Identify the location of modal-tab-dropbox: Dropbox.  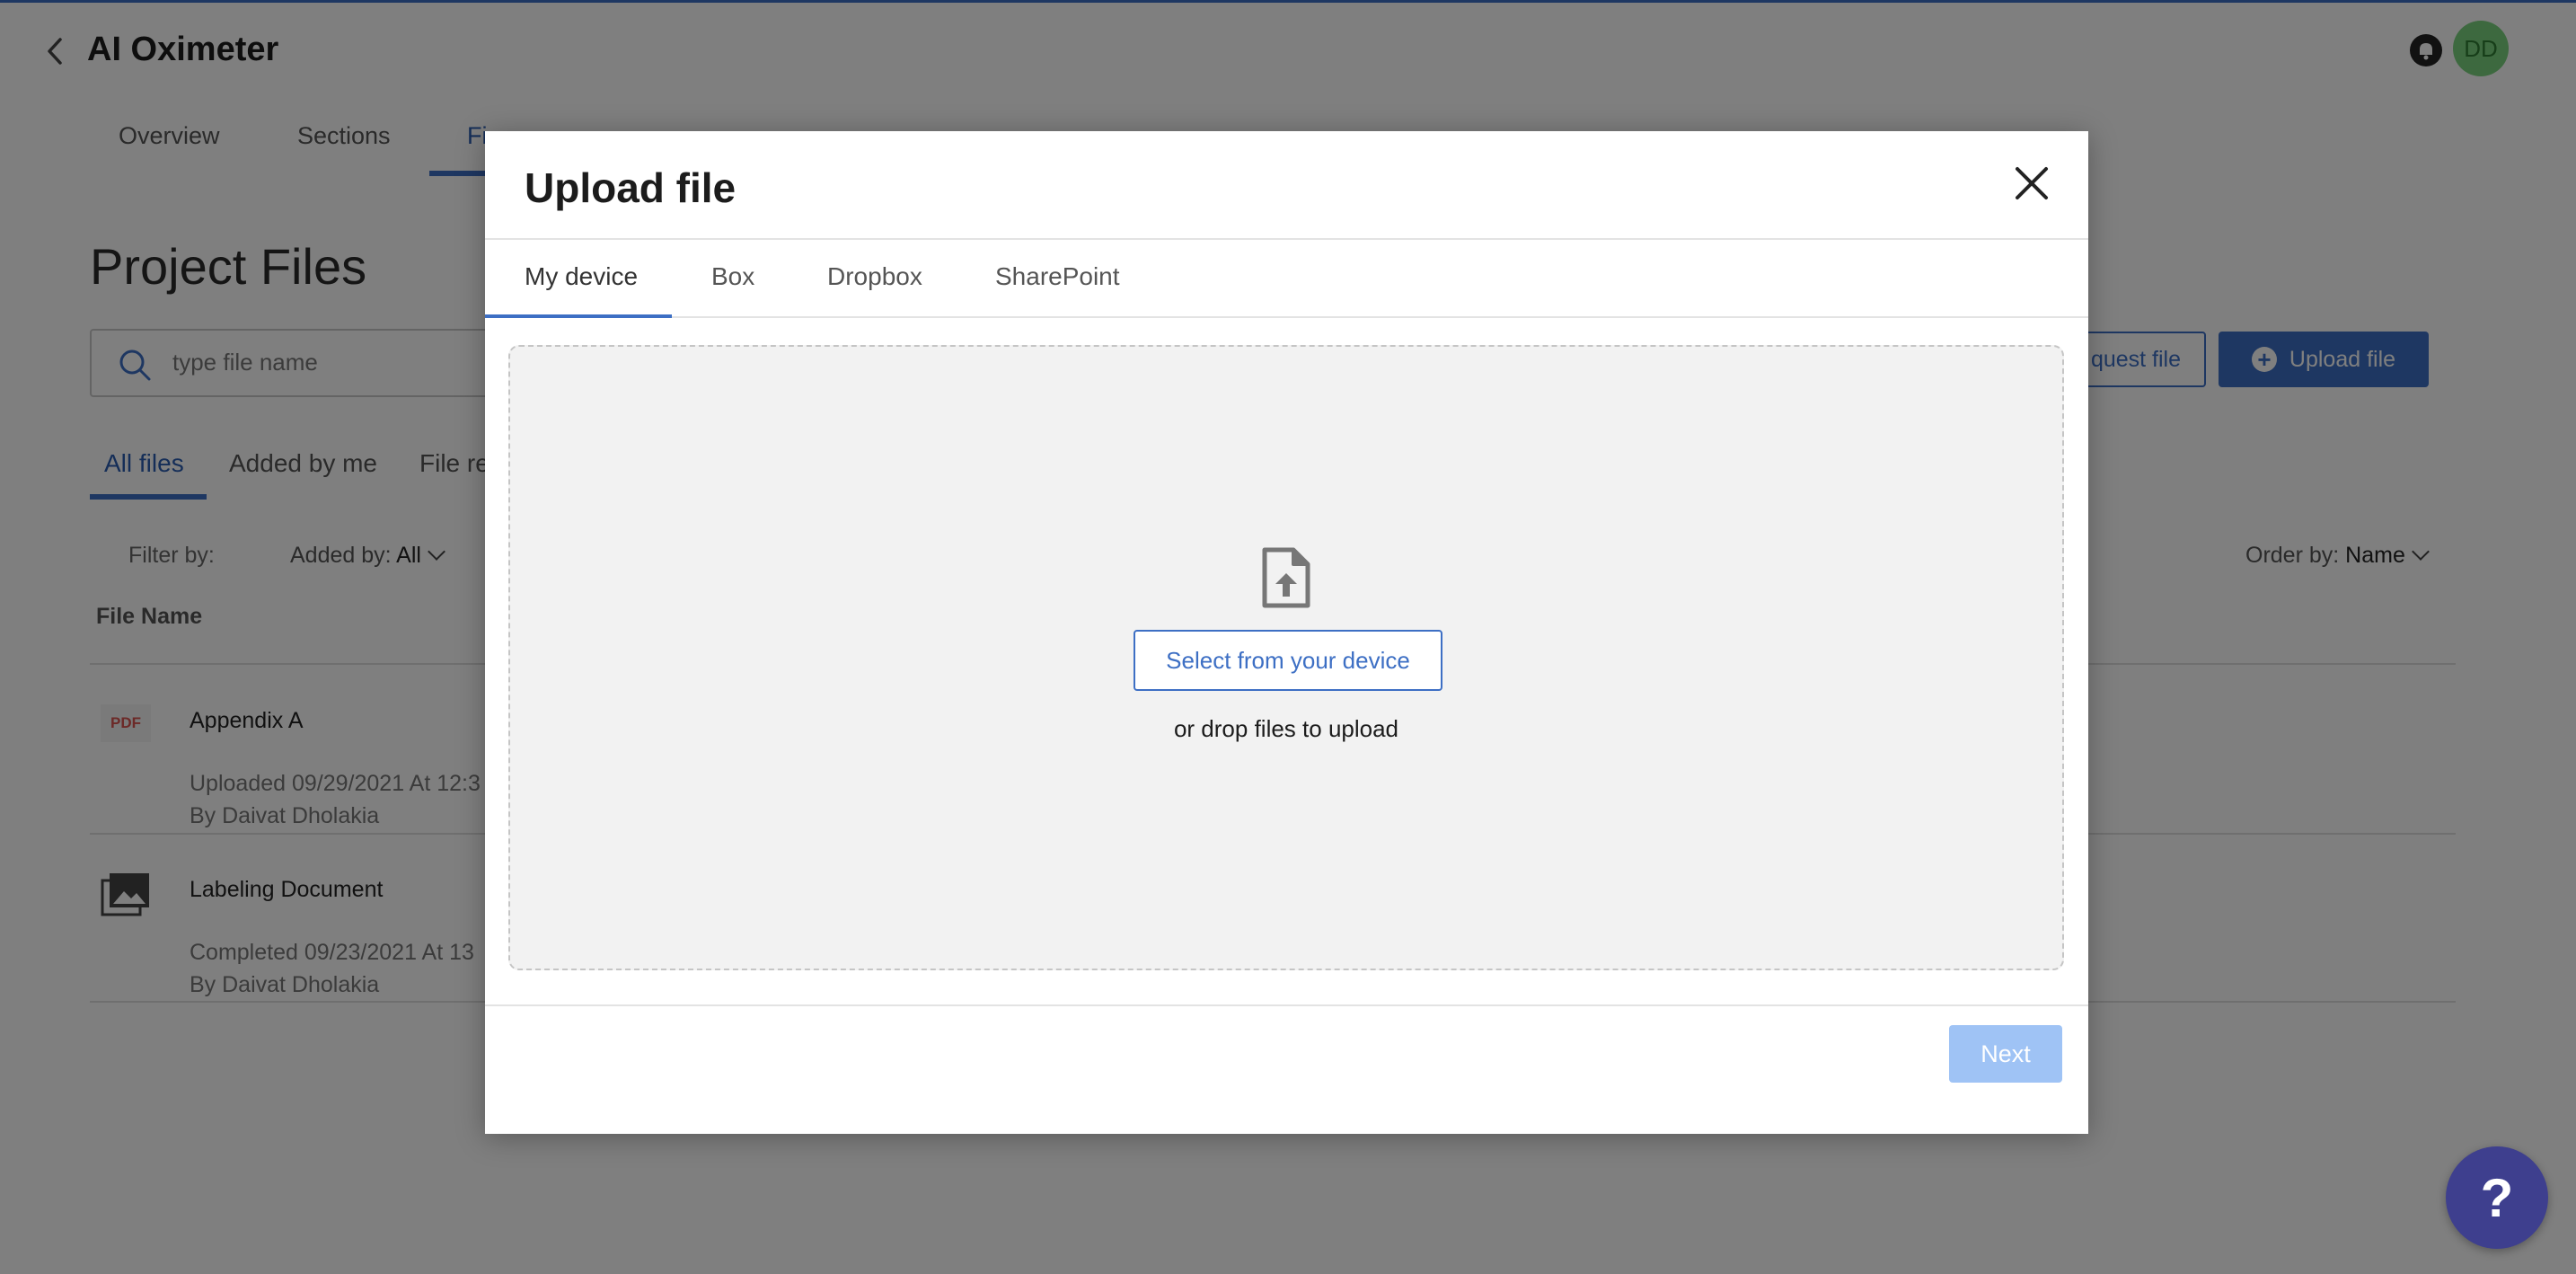
(874, 277).